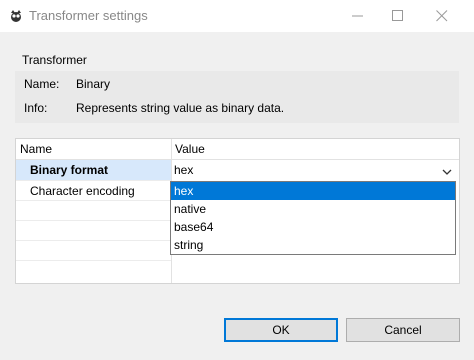 This screenshot has height=360, width=474. Describe the element at coordinates (190, 149) in the screenshot. I see `column-header-value: Value` at that location.